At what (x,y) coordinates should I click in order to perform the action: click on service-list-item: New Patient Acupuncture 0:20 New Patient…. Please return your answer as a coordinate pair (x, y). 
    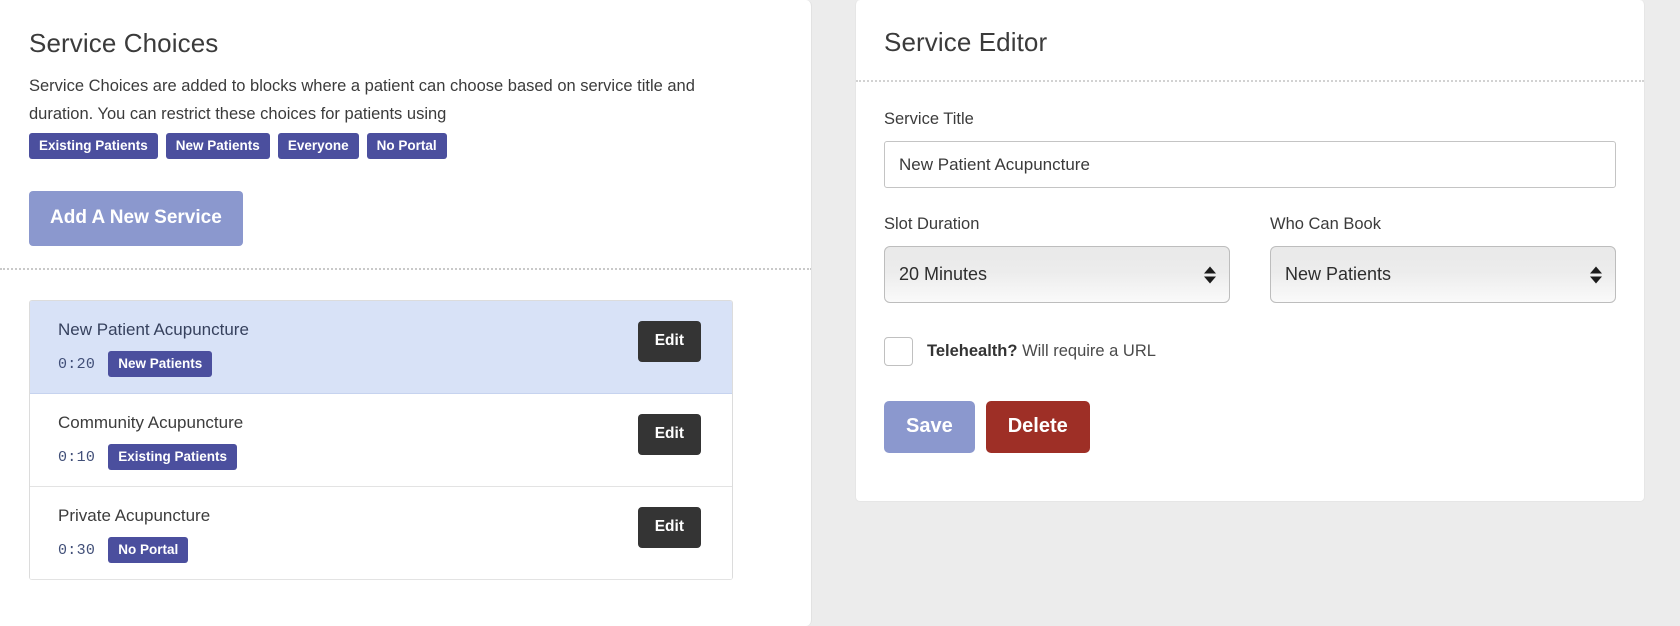
    Looking at the image, I should click on (381, 347).